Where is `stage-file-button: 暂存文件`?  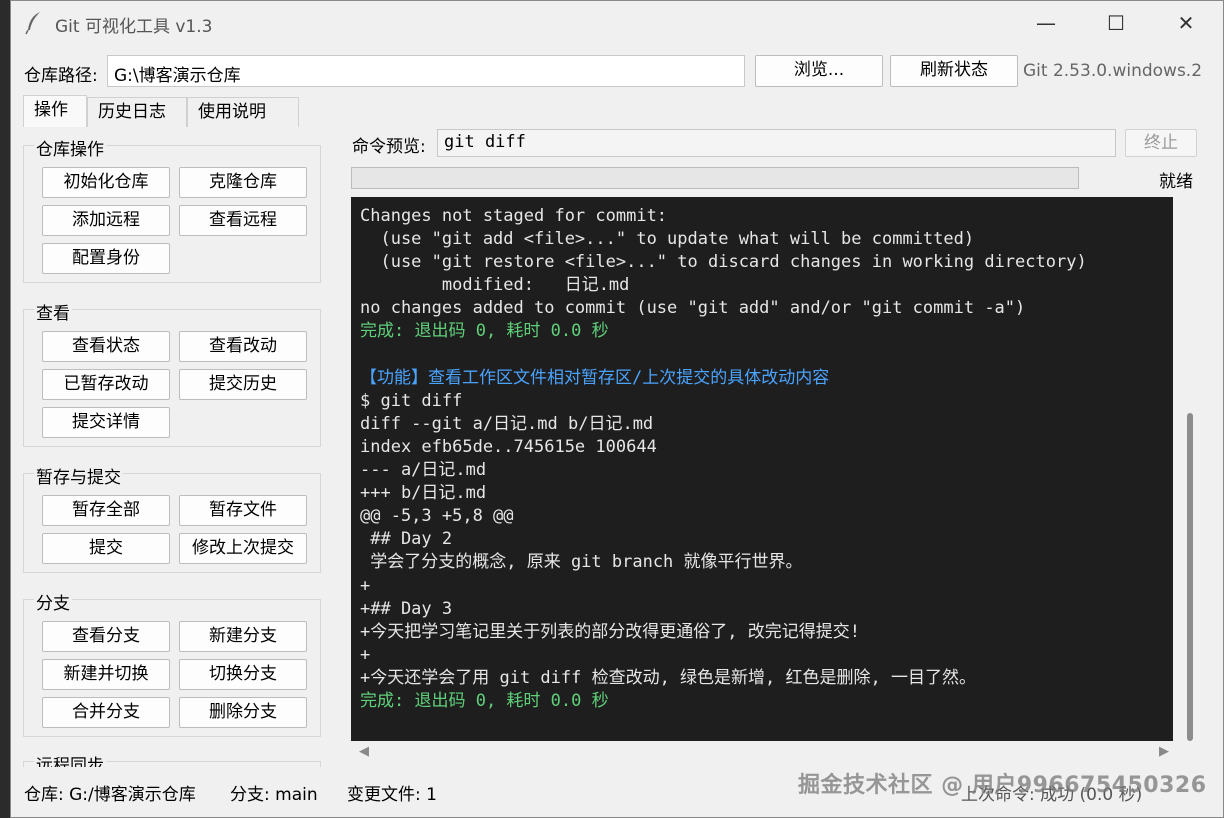
stage-file-button: 暂存文件 is located at coordinates (243, 510).